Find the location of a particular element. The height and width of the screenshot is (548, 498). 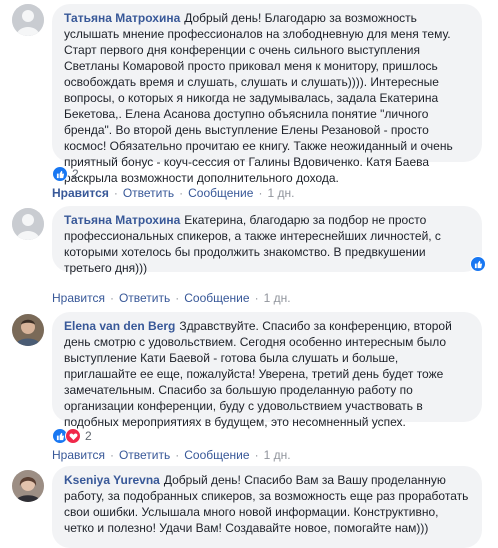

comment-author: Elena van den Berg is located at coordinates (119, 326).